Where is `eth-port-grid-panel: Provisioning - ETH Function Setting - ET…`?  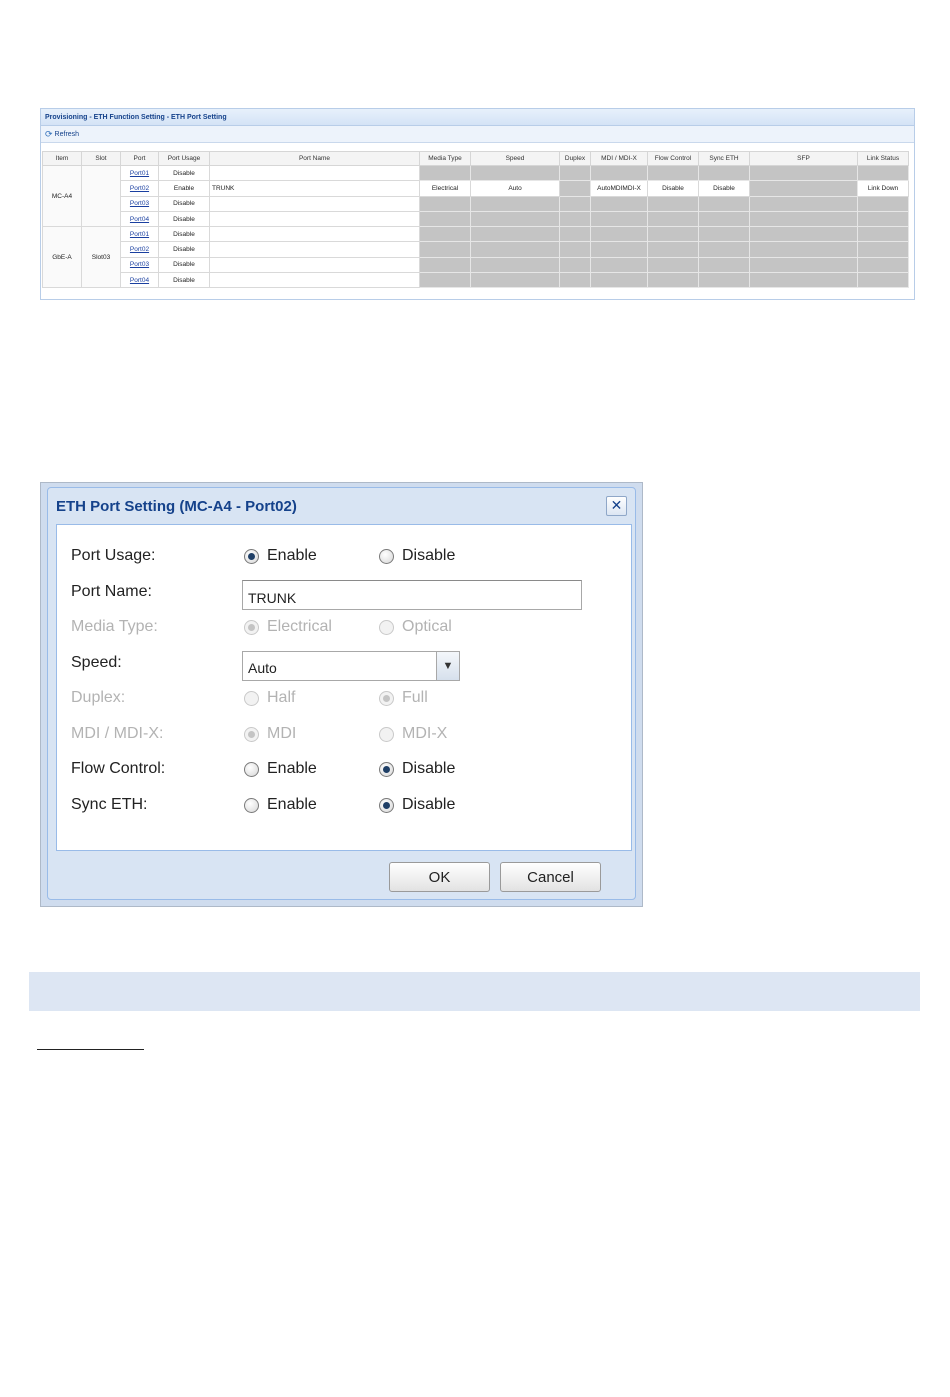 eth-port-grid-panel: Provisioning - ETH Function Setting - ET… is located at coordinates (477, 204).